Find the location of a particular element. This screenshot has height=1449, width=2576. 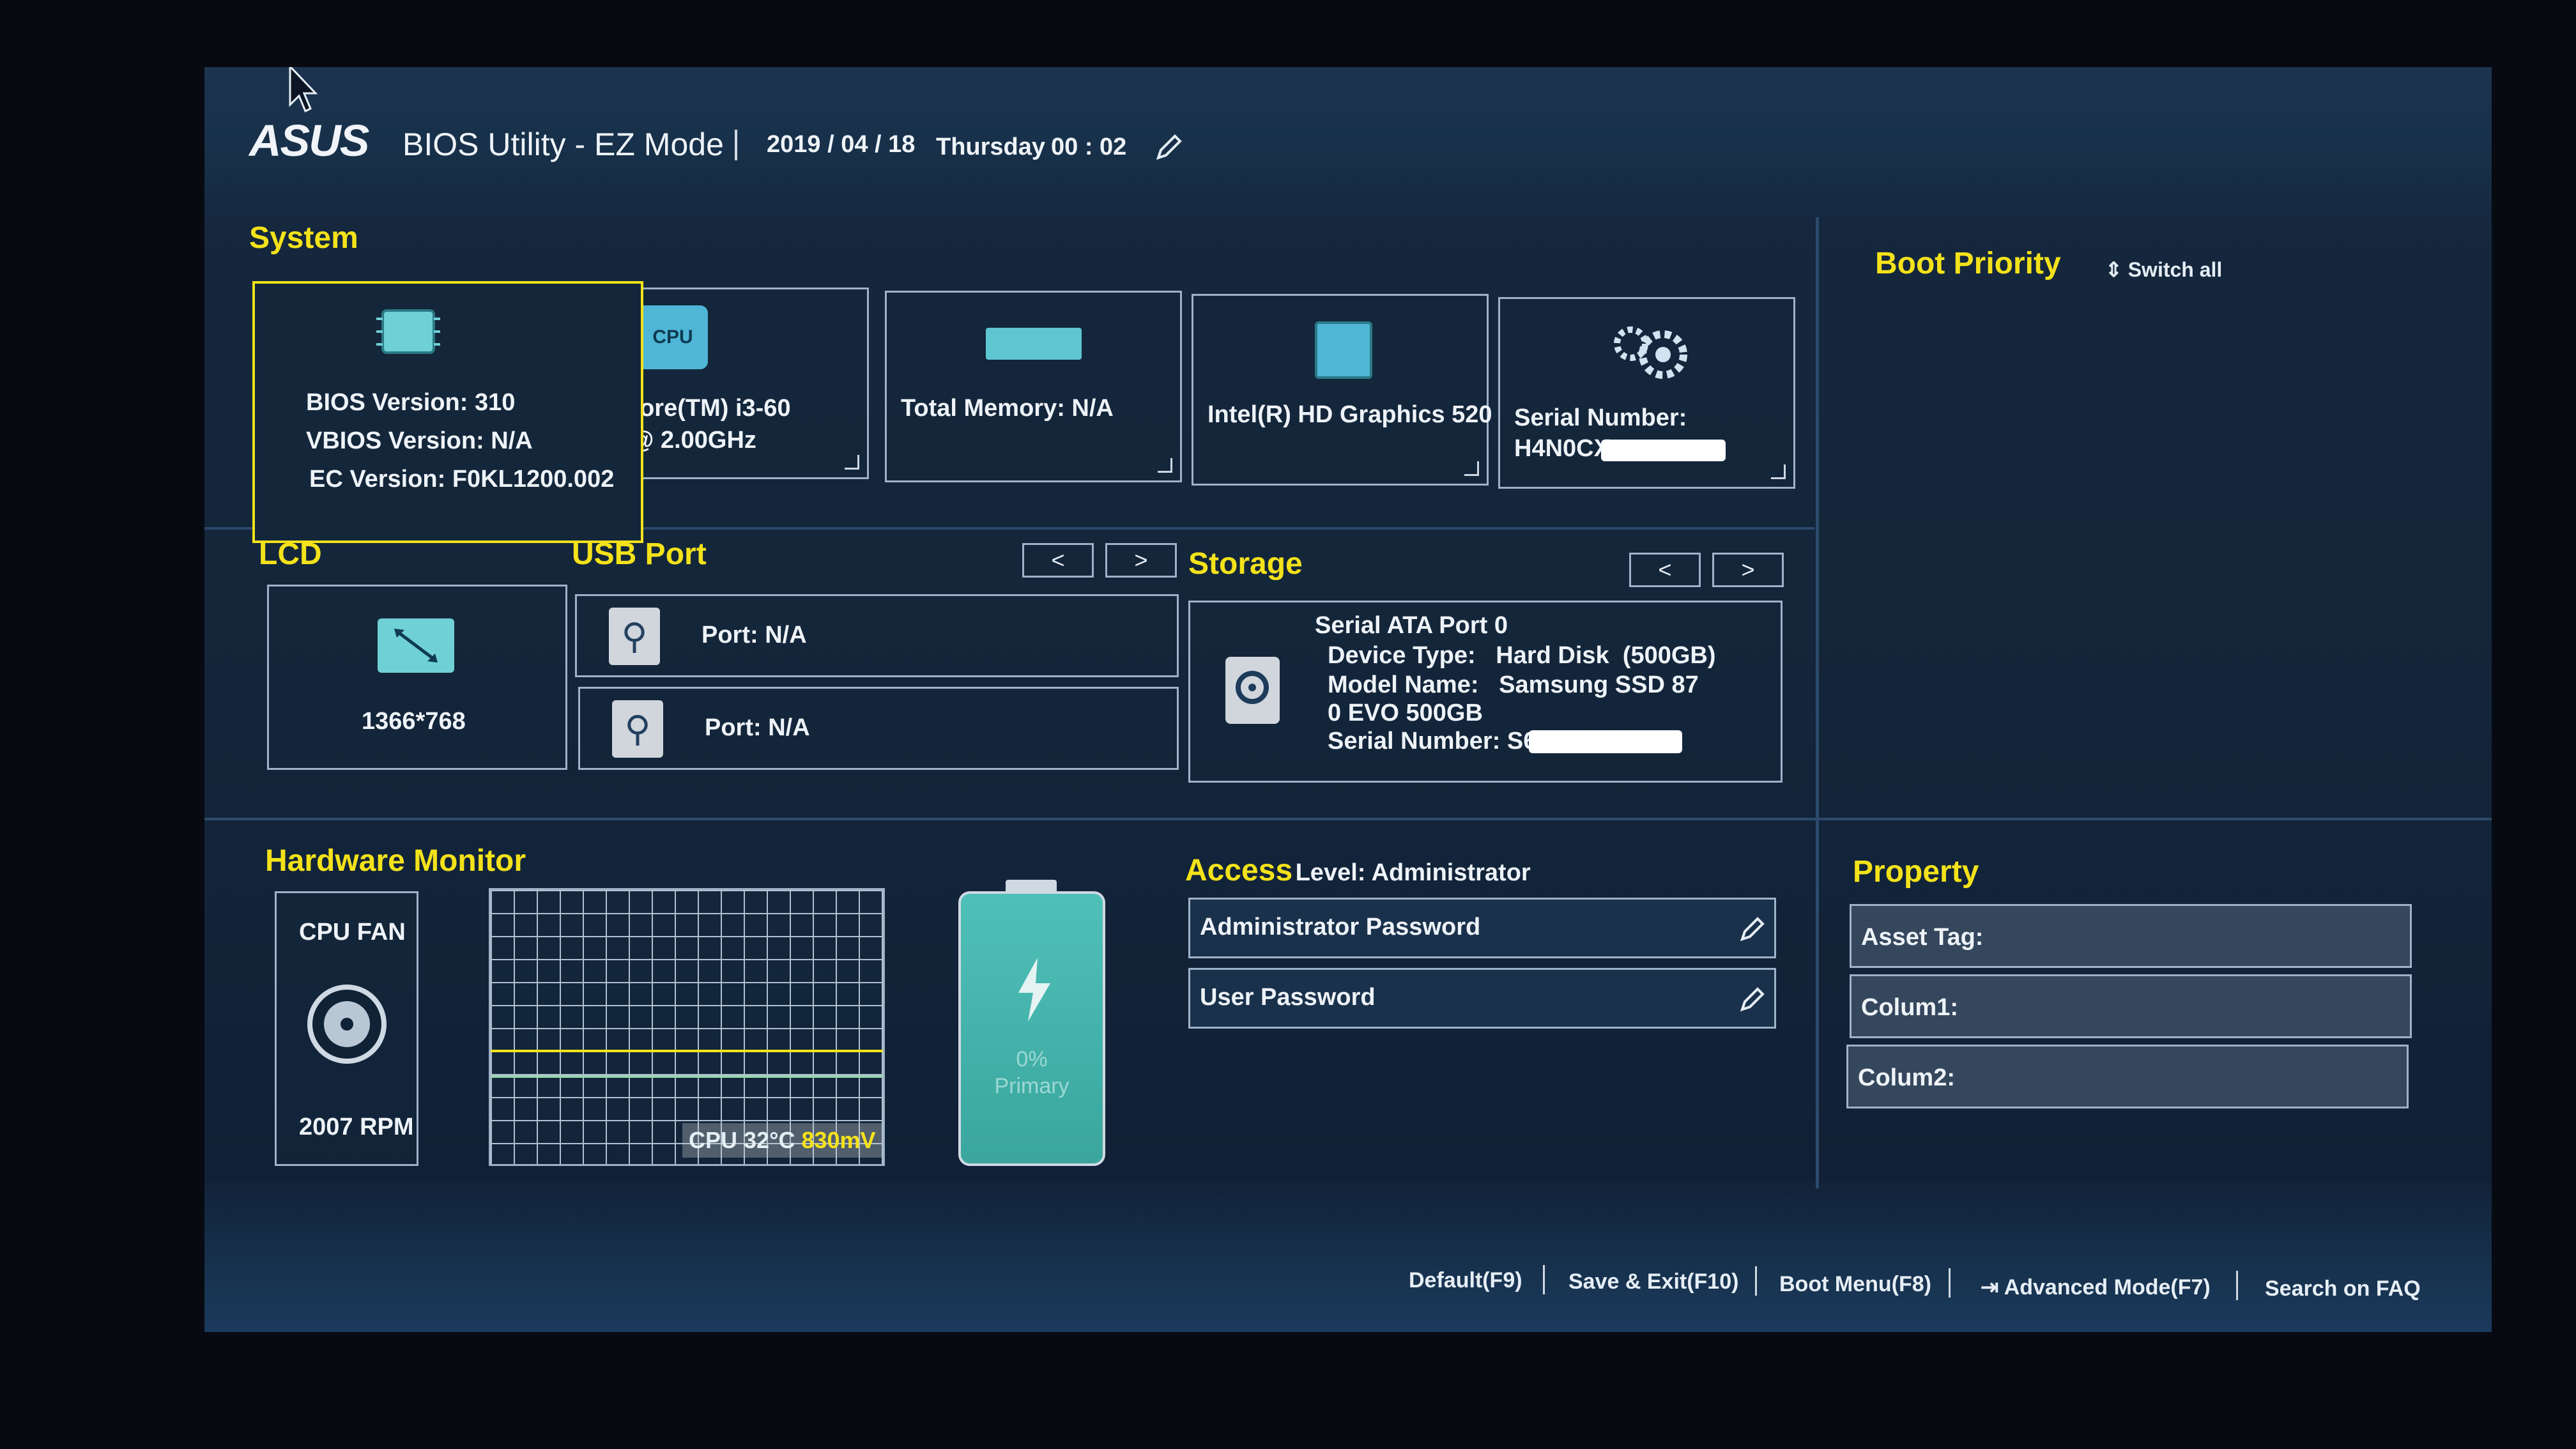

serial-number-value: H4N0CX is located at coordinates (1562, 448).